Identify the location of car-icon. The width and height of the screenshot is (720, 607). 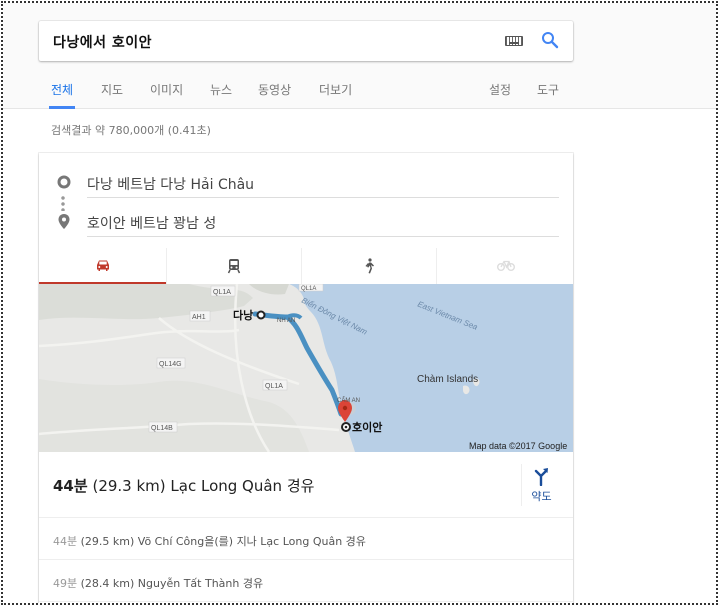
(102, 265).